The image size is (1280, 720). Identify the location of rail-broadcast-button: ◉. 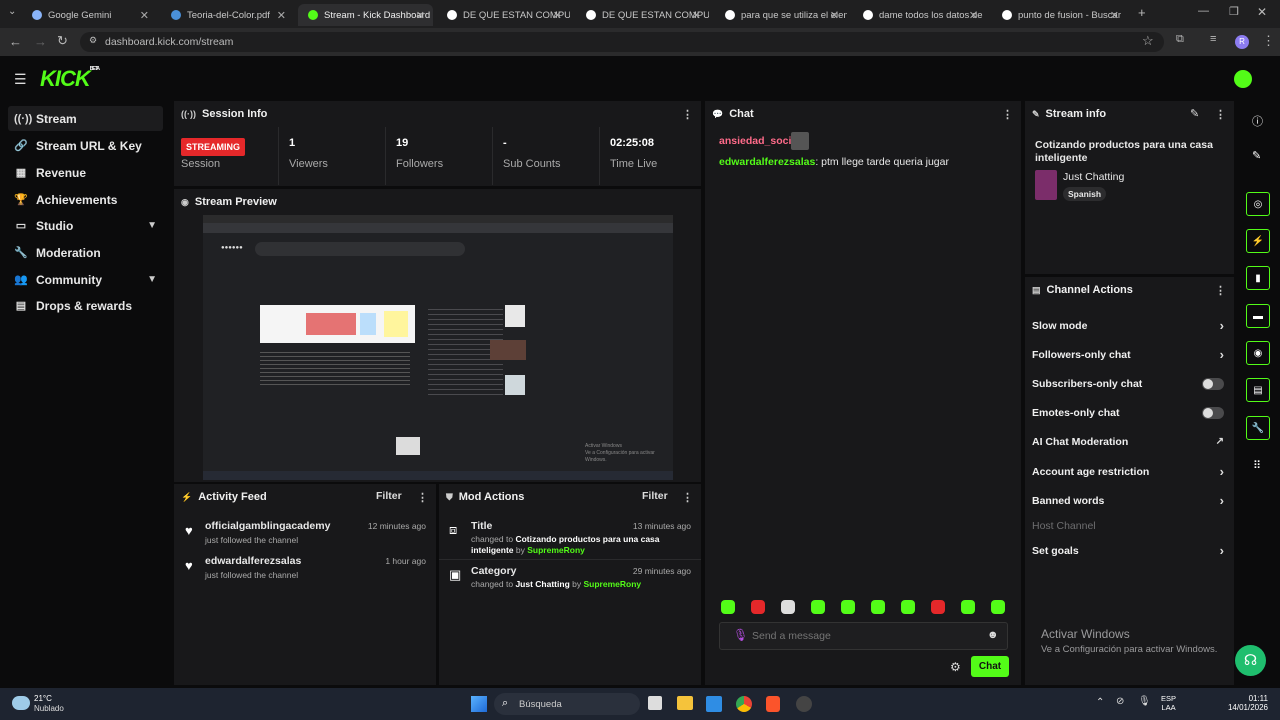
(1258, 353).